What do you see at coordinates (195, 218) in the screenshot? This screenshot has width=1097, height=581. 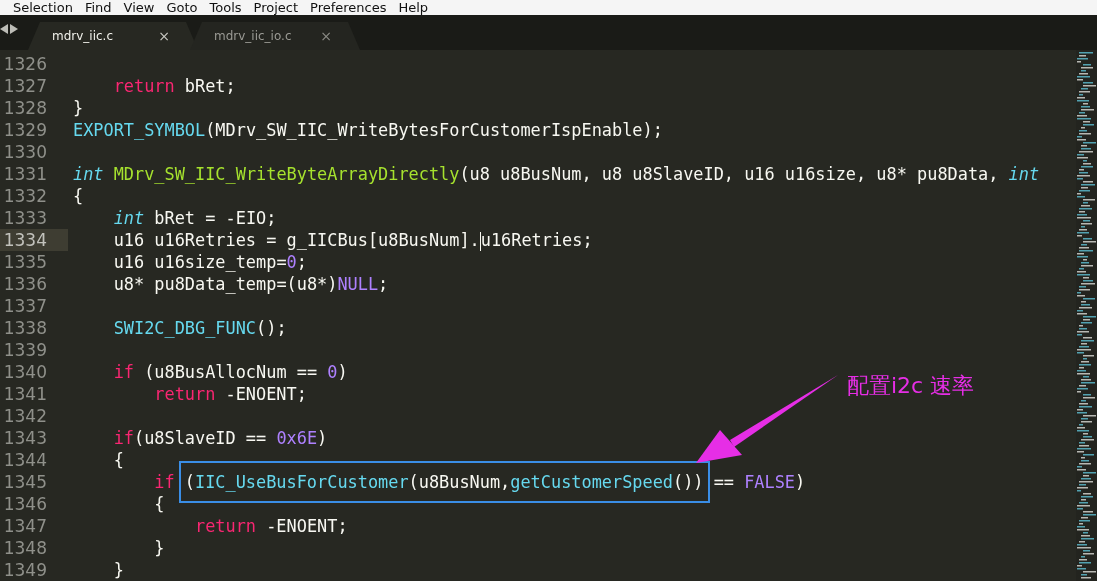 I see `code-line: int bRet = -EIO;` at bounding box center [195, 218].